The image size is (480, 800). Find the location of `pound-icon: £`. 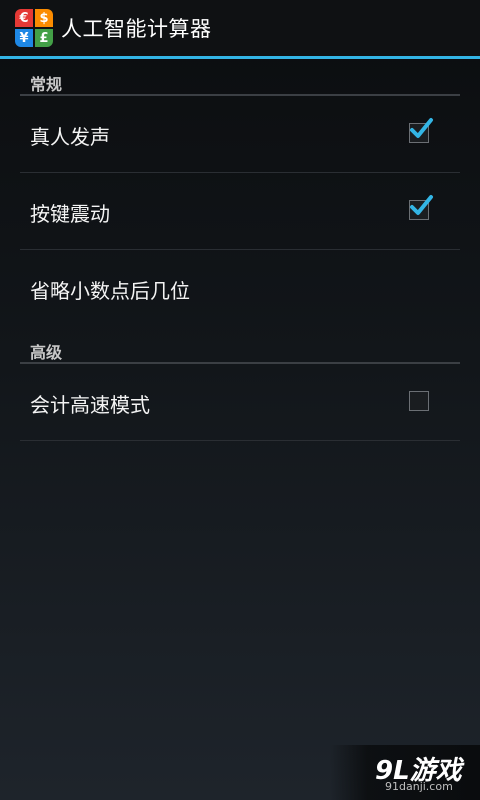

pound-icon: £ is located at coordinates (44, 38).